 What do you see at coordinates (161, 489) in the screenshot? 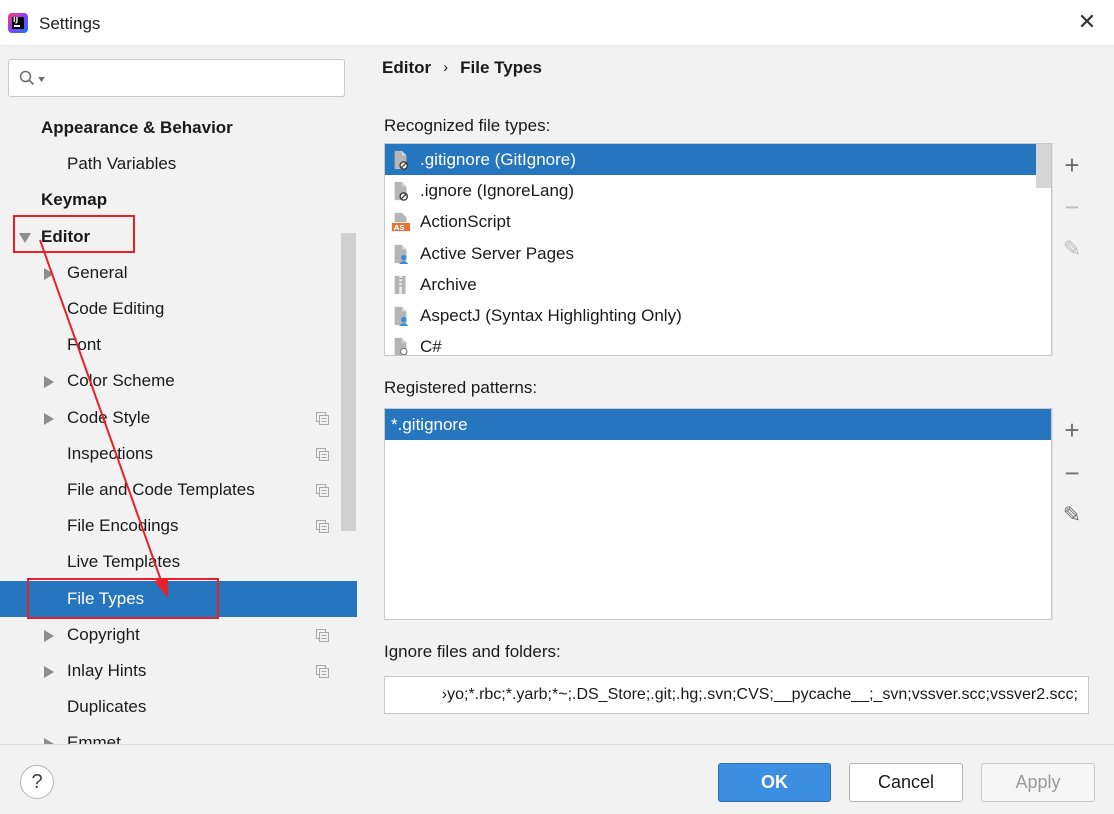
I see `sidebar-item-label: File and Code Templates` at bounding box center [161, 489].